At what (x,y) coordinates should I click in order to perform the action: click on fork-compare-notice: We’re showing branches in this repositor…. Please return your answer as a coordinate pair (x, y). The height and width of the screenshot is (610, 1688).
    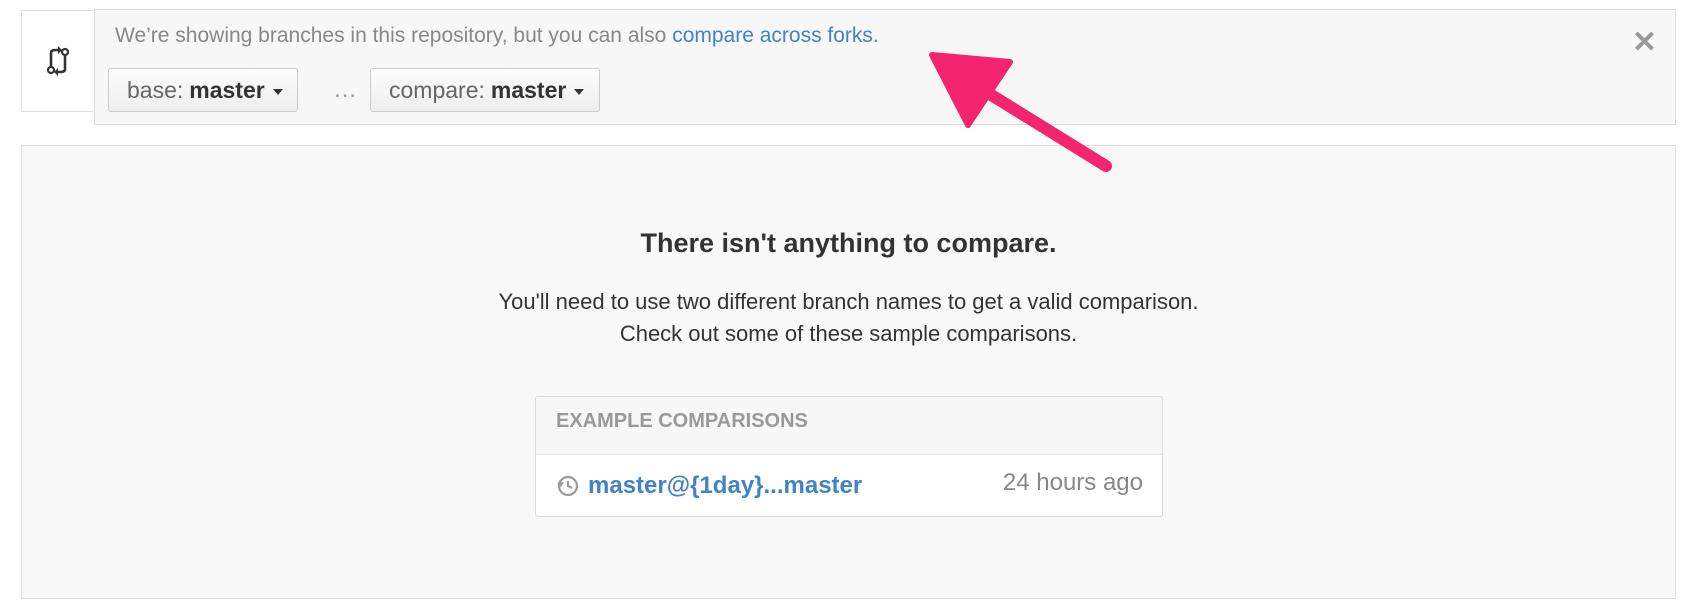
    Looking at the image, I should click on (497, 36).